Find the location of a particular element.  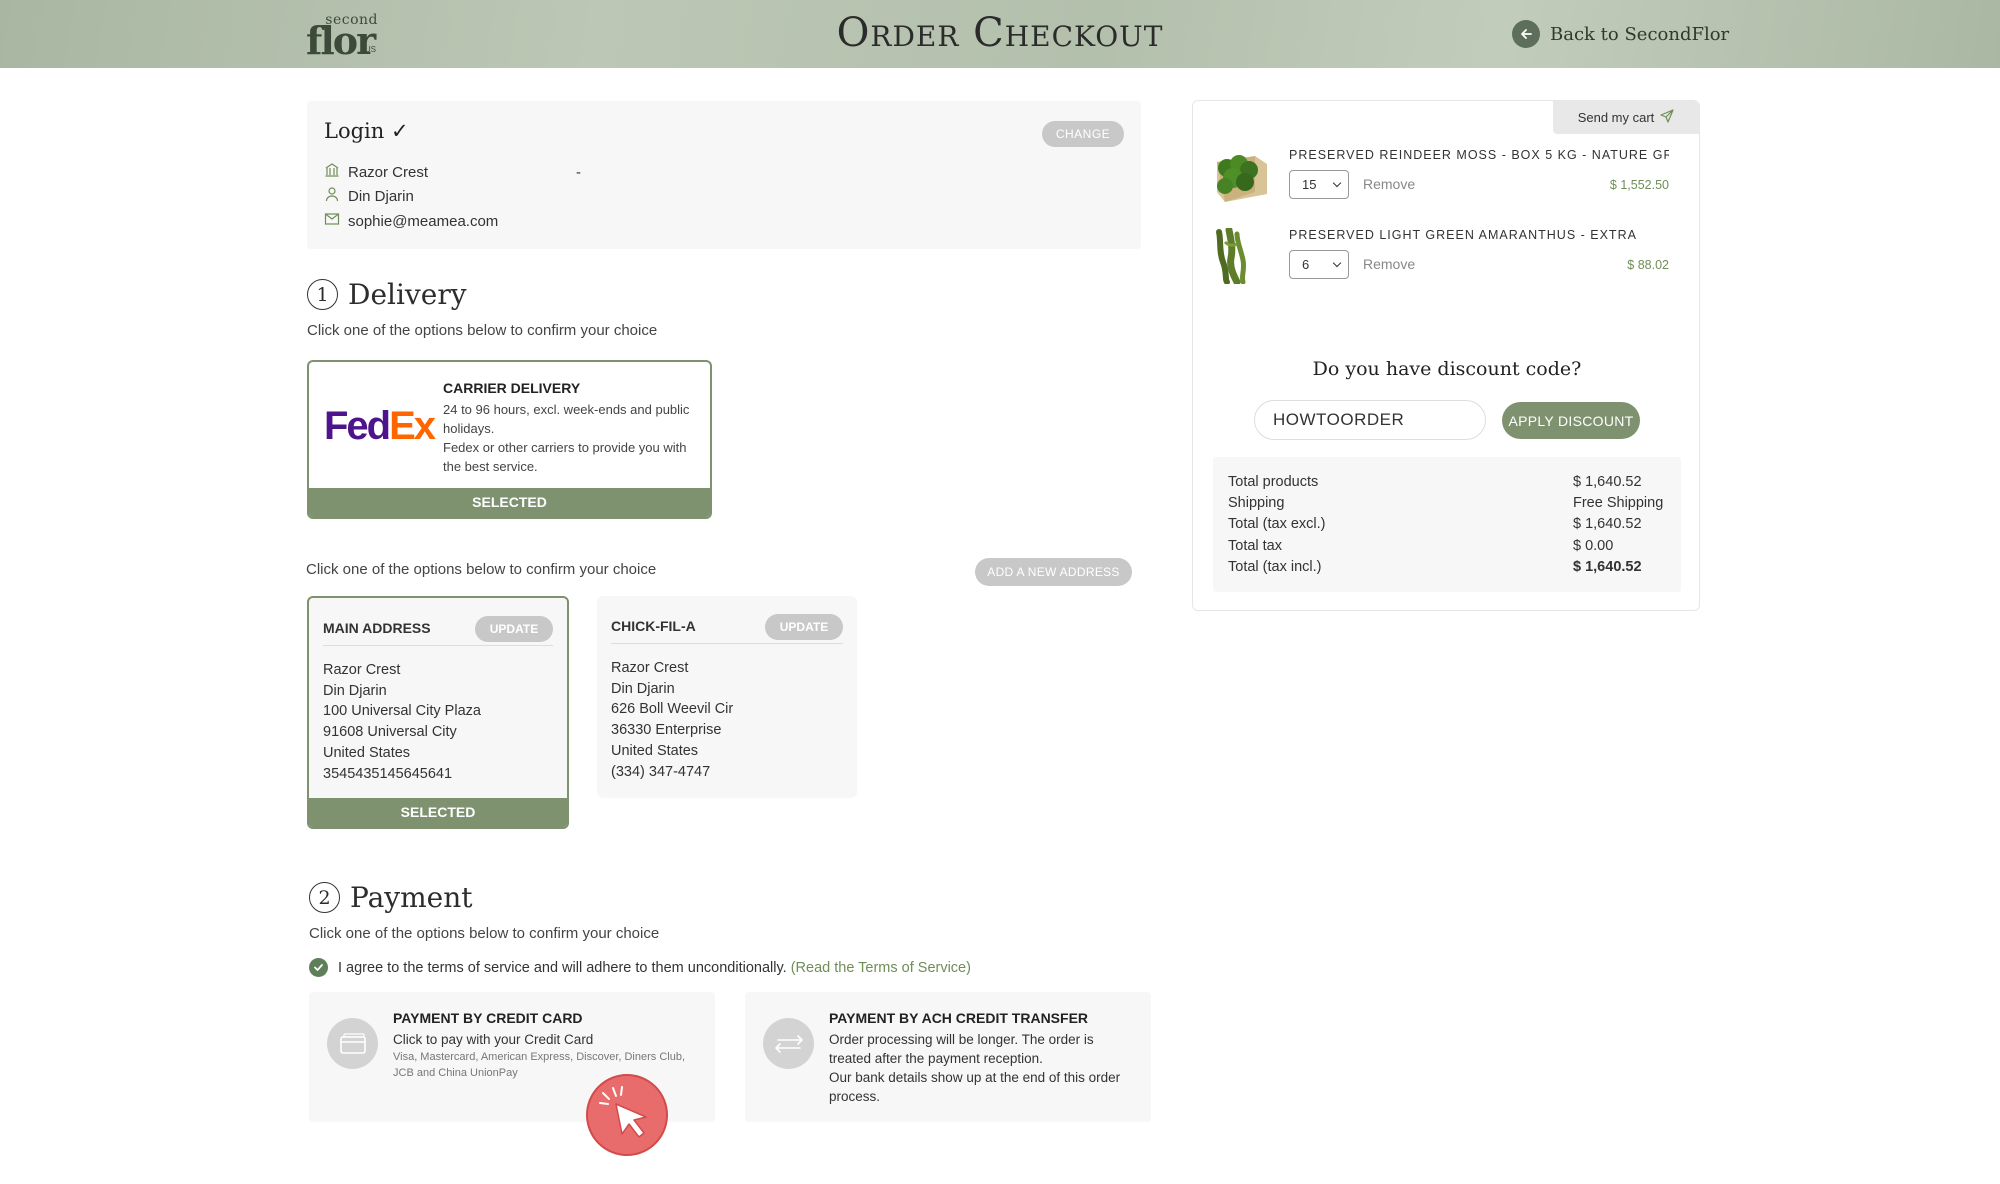

login-email: sophie@meamea.com is located at coordinates (423, 221).